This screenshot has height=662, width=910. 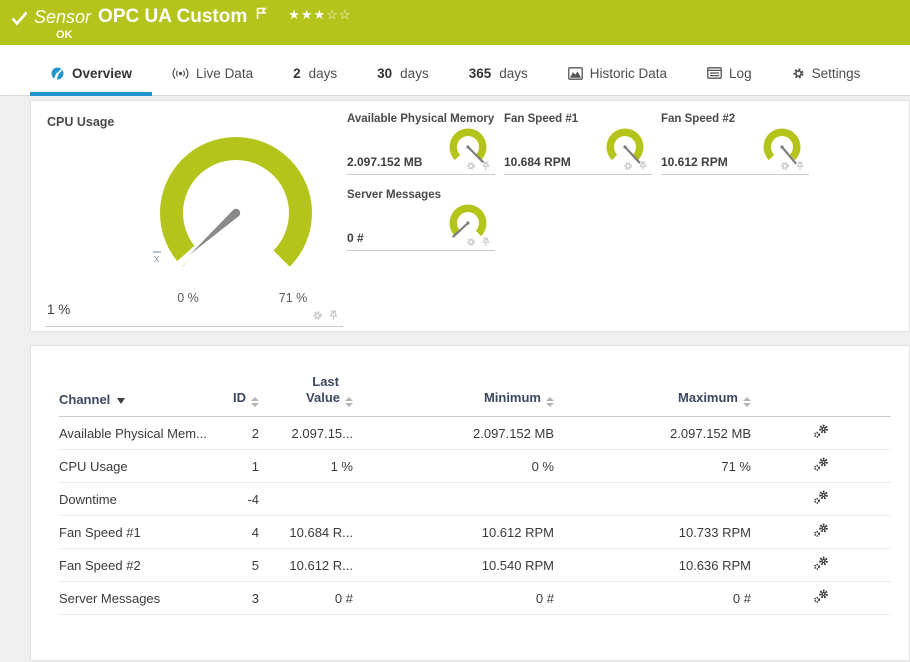 I want to click on channel-name: CPU Usage, so click(x=134, y=466).